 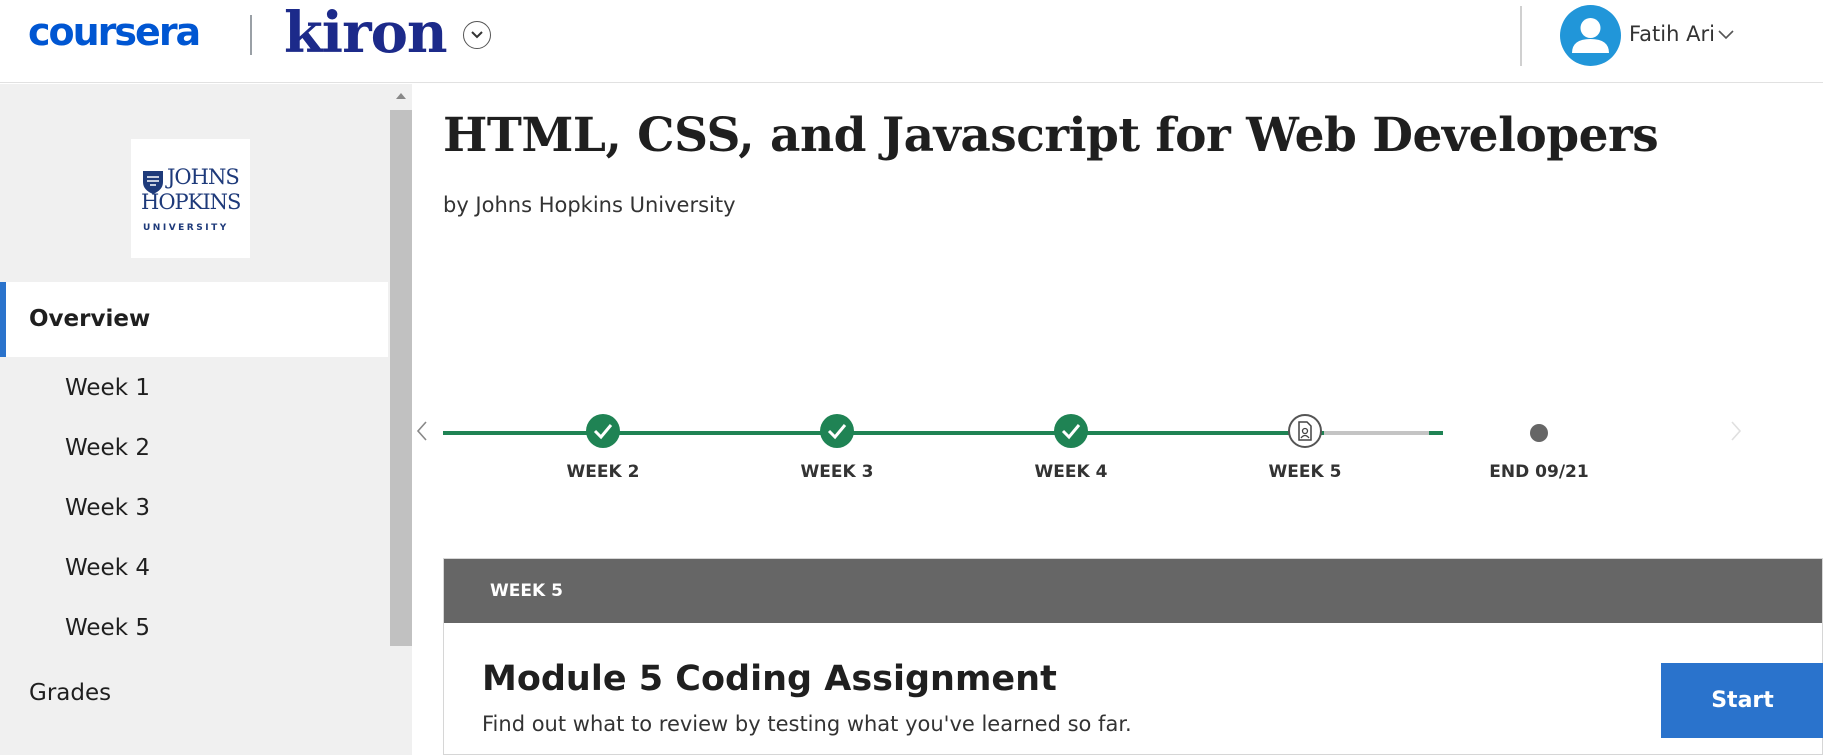 What do you see at coordinates (1376, 433) in the screenshot?
I see `timeline-pending-line` at bounding box center [1376, 433].